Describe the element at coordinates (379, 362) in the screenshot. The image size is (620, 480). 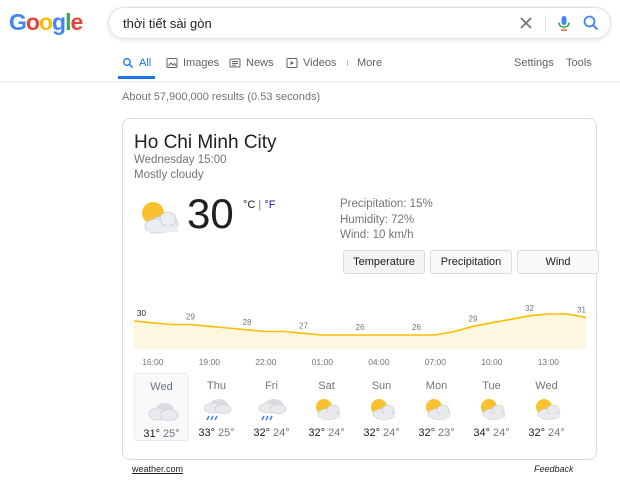
I see `time-tick-label: 04:00` at that location.